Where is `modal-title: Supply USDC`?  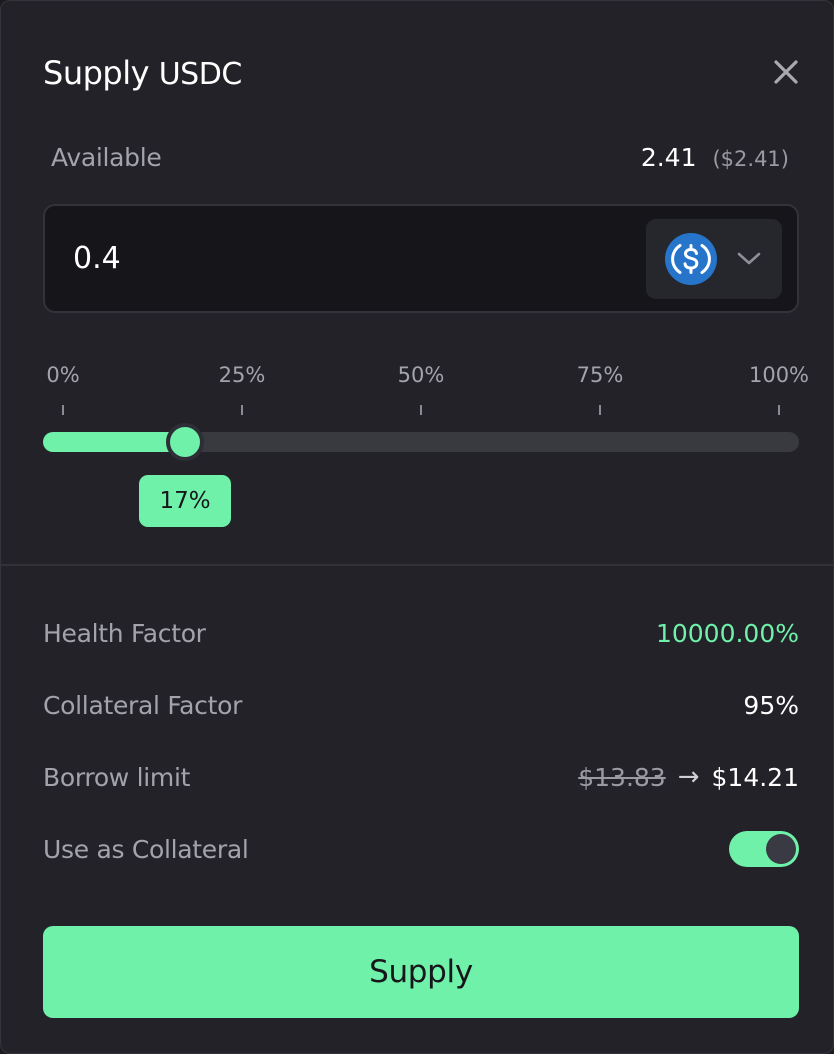
modal-title: Supply USDC is located at coordinates (142, 74).